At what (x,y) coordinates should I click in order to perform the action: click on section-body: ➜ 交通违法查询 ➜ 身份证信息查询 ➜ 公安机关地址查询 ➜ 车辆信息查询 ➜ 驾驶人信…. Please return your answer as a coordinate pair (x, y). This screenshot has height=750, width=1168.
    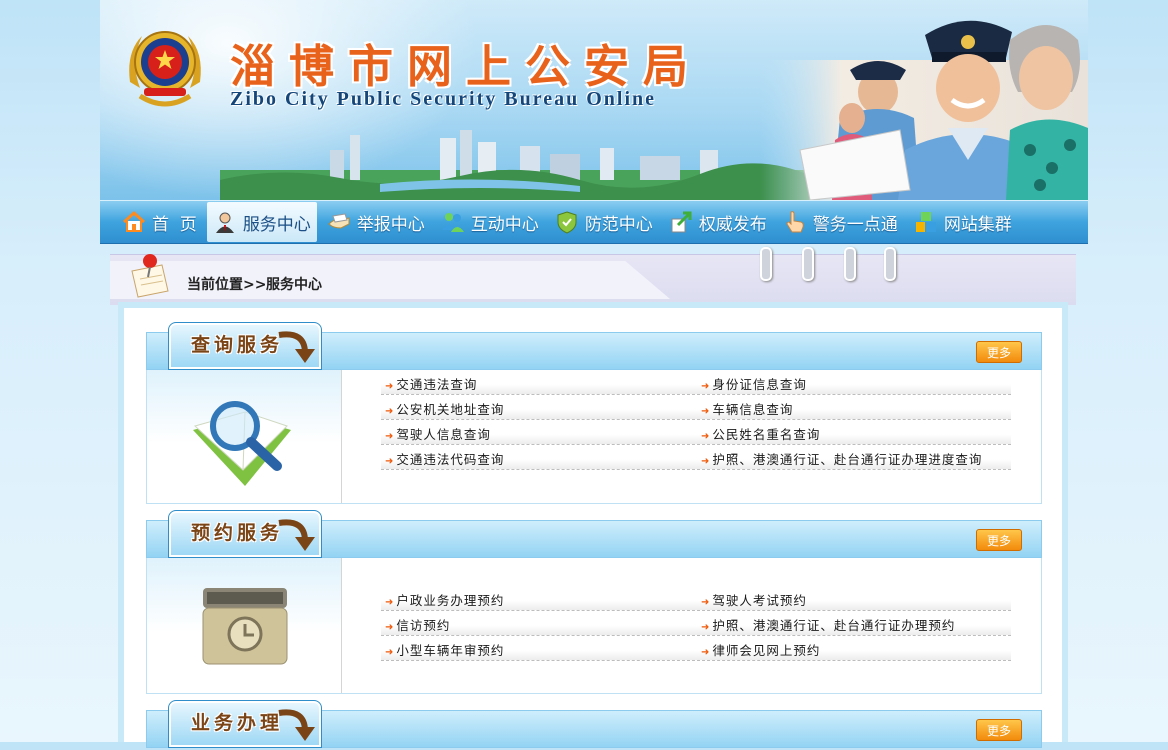
    Looking at the image, I should click on (594, 437).